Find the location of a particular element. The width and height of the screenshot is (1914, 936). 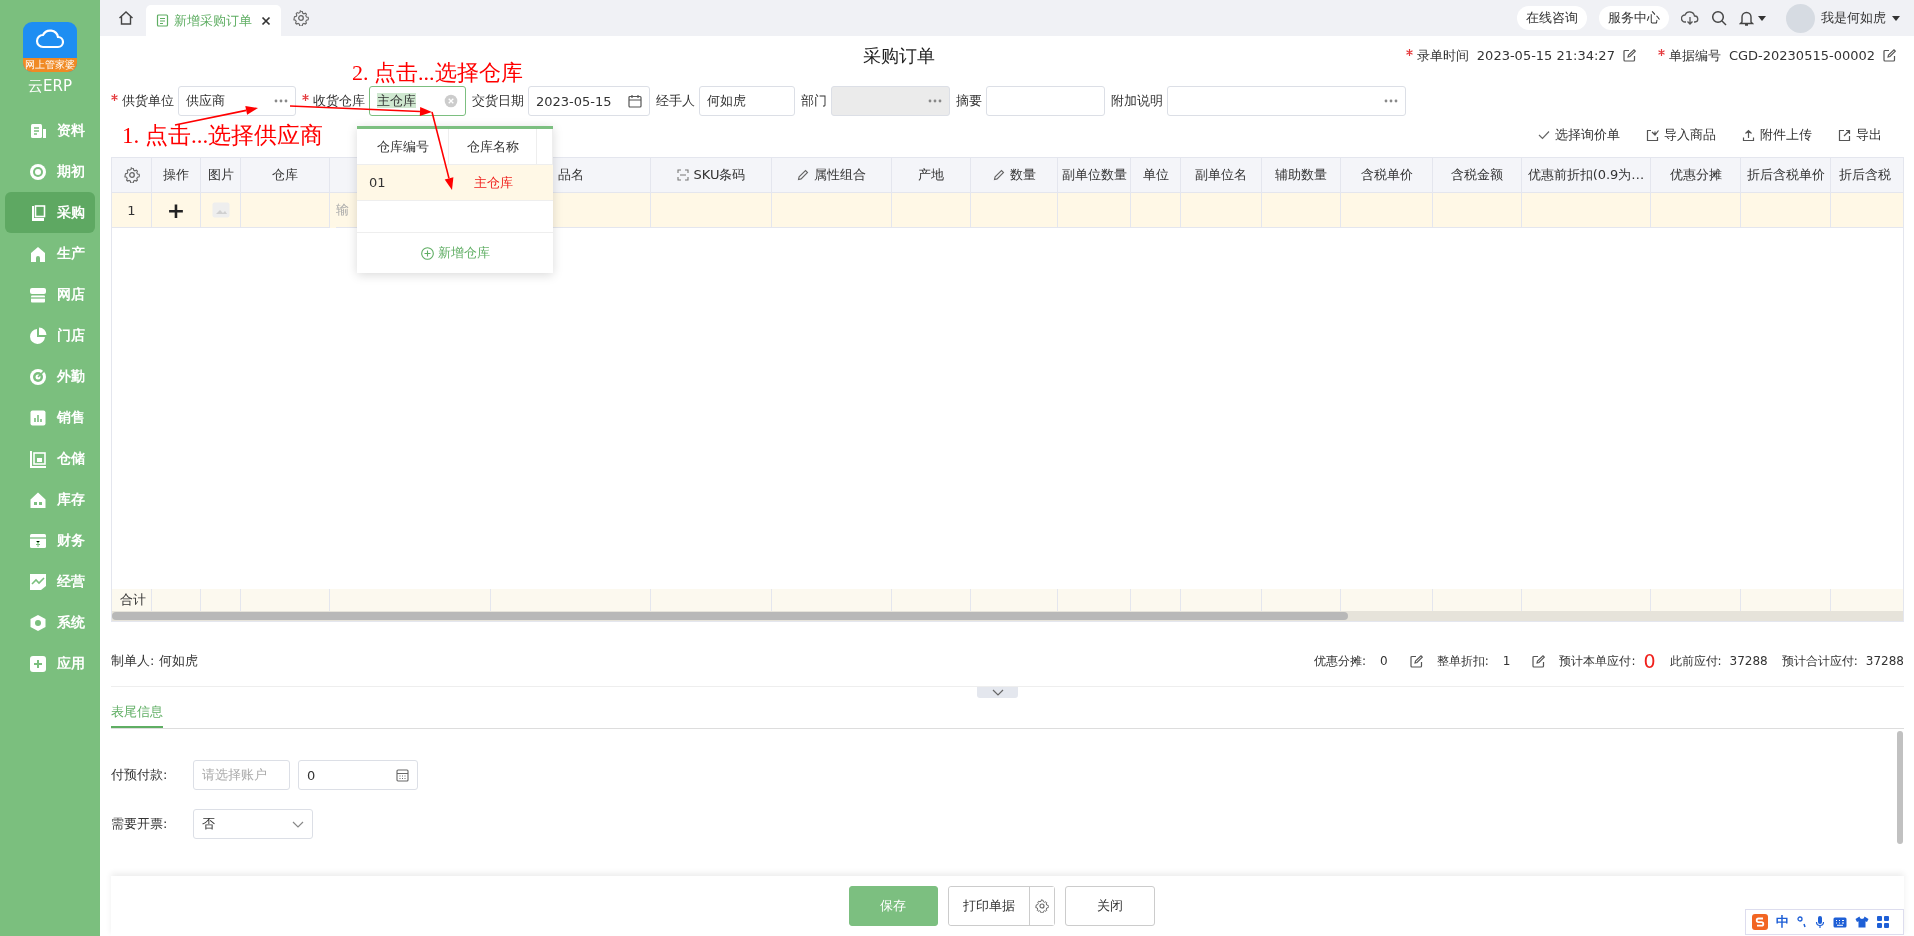

sidebar-item: 应用 is located at coordinates (50, 663).